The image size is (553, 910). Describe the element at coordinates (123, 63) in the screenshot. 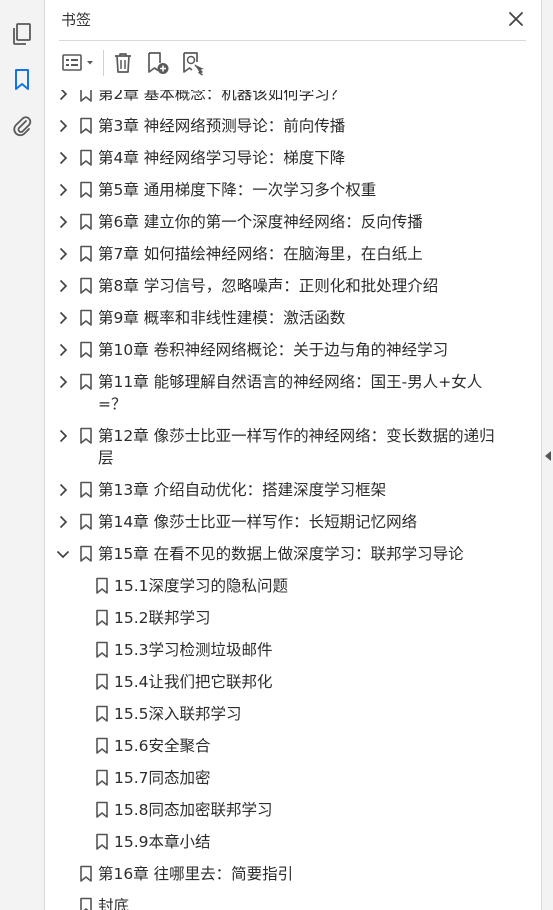

I see `trash-icon` at that location.